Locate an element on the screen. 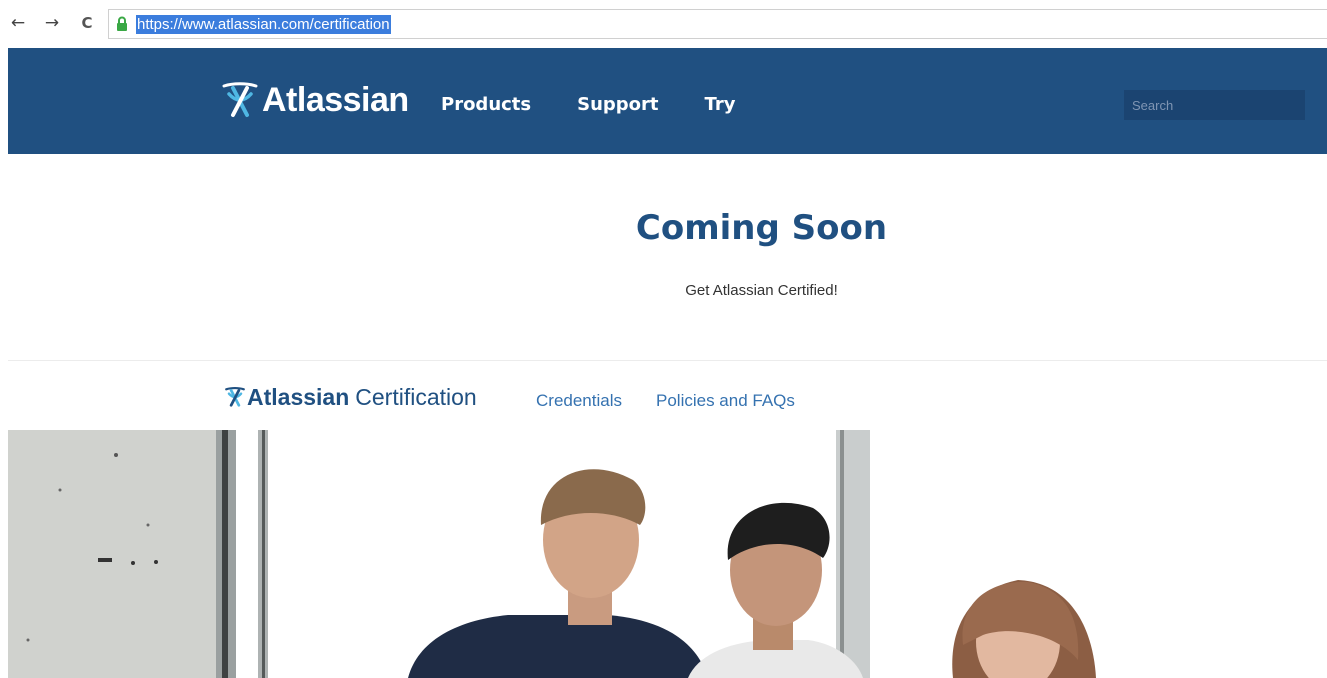 The width and height of the screenshot is (1327, 678). subnav-credentials: Credentials is located at coordinates (579, 401).